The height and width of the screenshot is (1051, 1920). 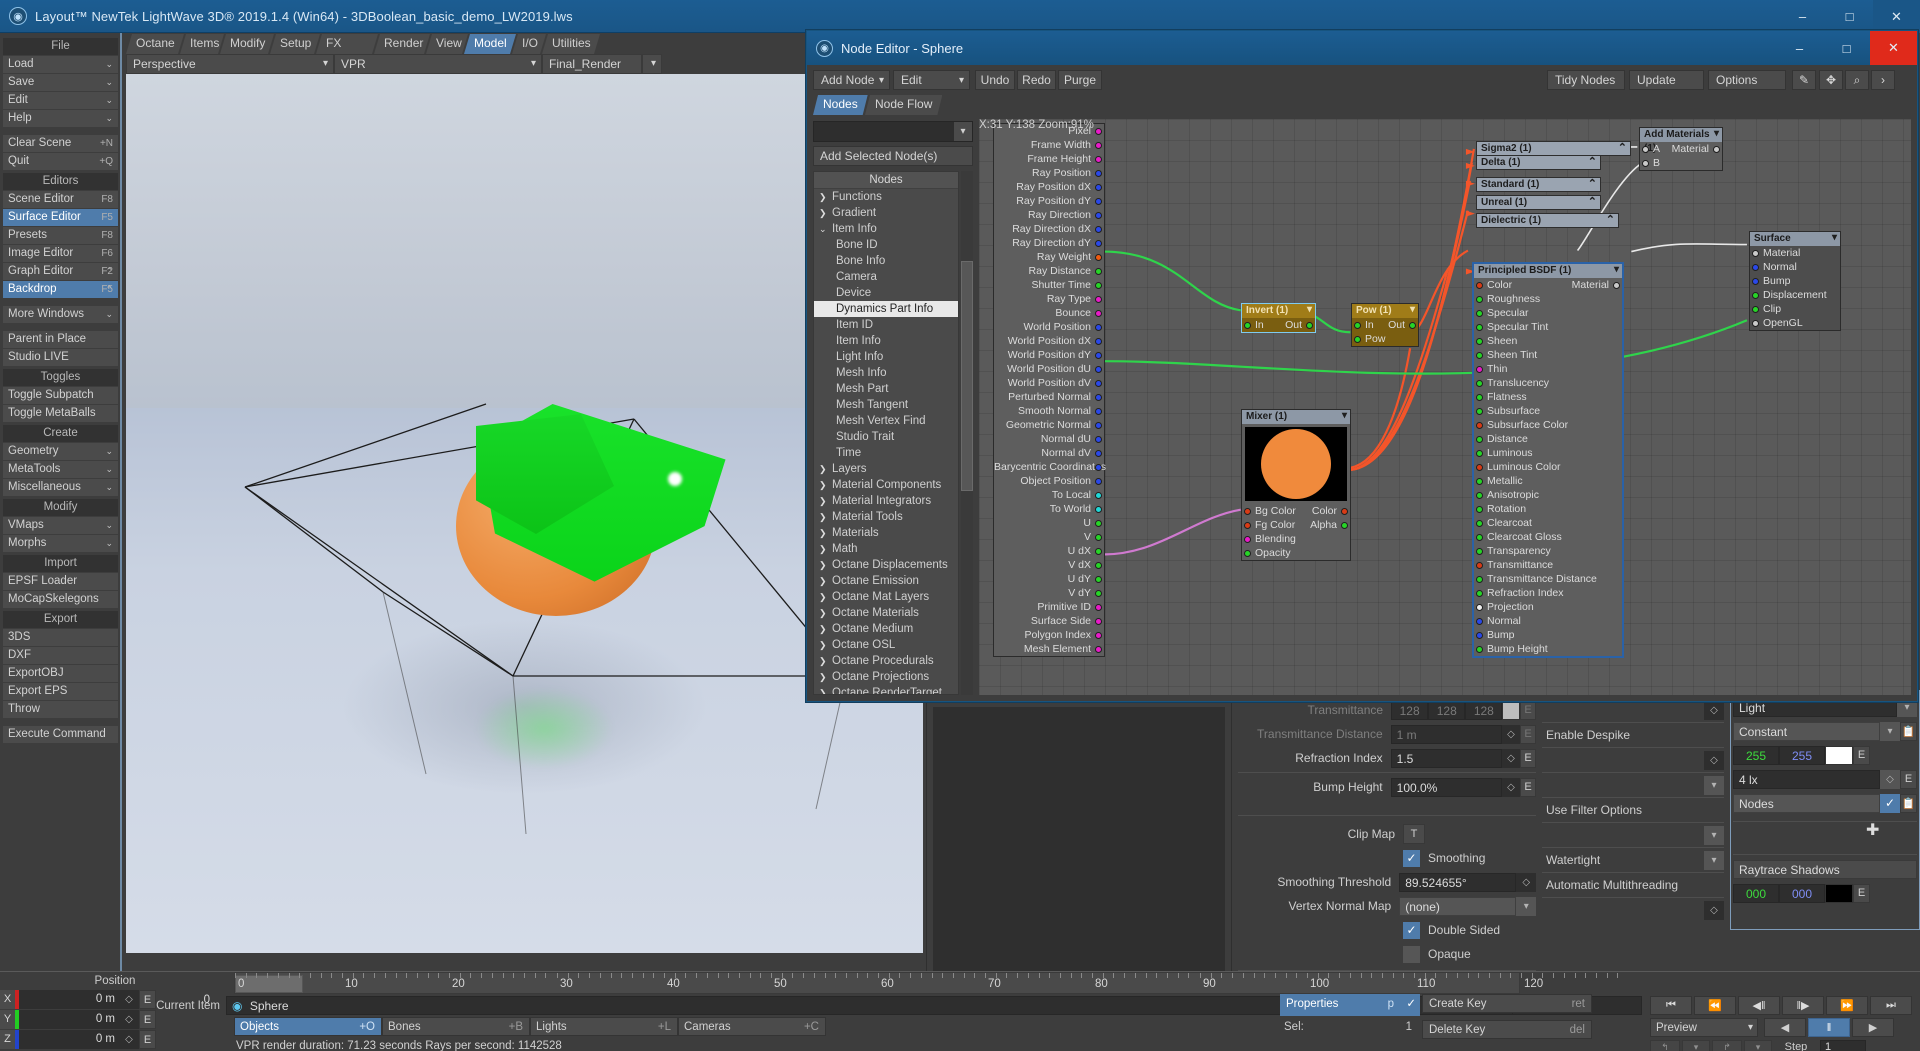 What do you see at coordinates (347, 44) in the screenshot?
I see `tab-fx-tools: FX Tools` at bounding box center [347, 44].